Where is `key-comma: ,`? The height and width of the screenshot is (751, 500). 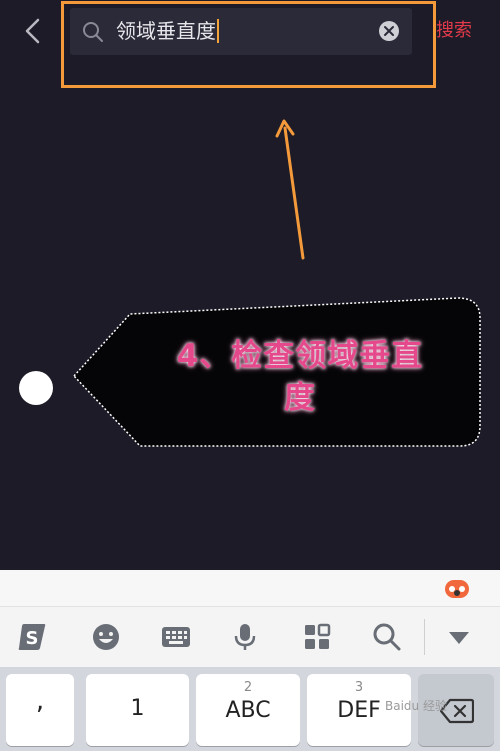
key-comma: , is located at coordinates (40, 710).